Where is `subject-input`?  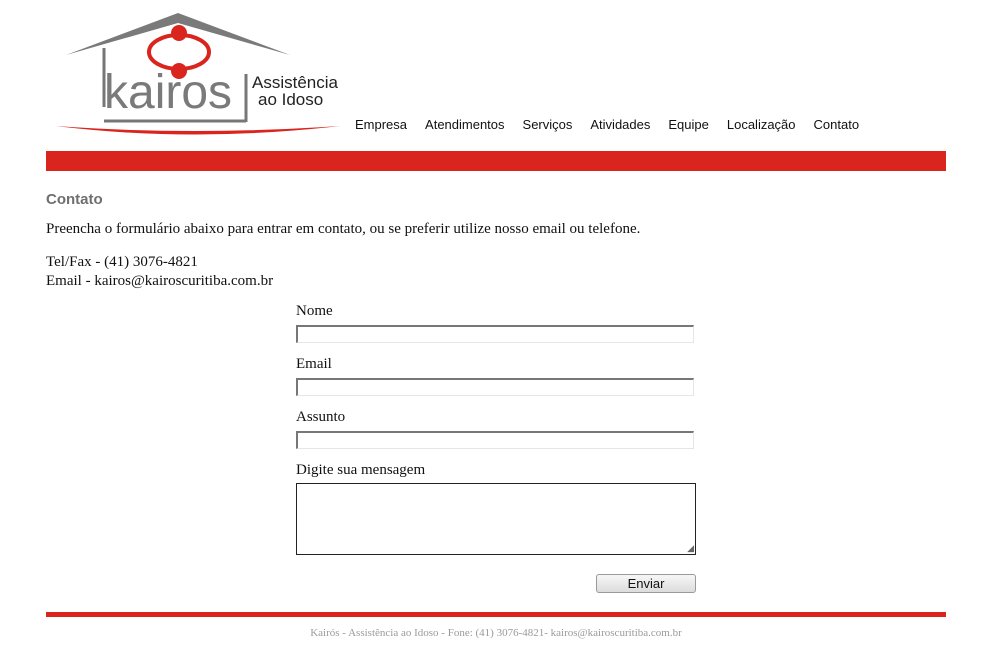
subject-input is located at coordinates (495, 440).